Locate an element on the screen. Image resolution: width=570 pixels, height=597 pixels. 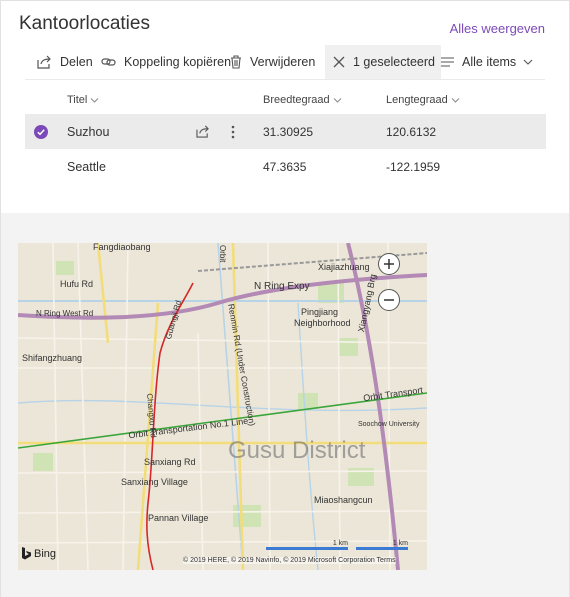
map-label: Fangdiaobang is located at coordinates (122, 247).